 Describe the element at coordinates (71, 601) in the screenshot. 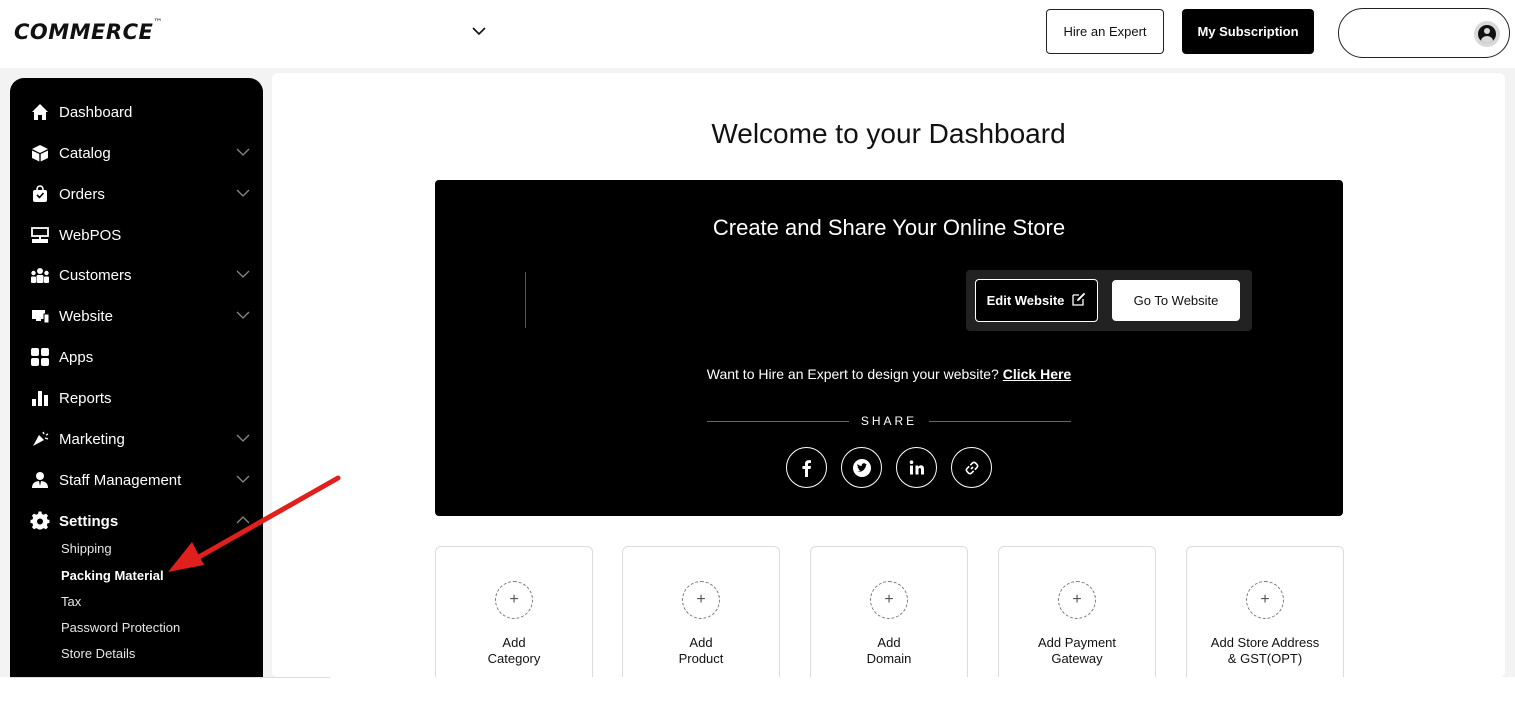

I see `settings-subitem-tax: Tax` at that location.